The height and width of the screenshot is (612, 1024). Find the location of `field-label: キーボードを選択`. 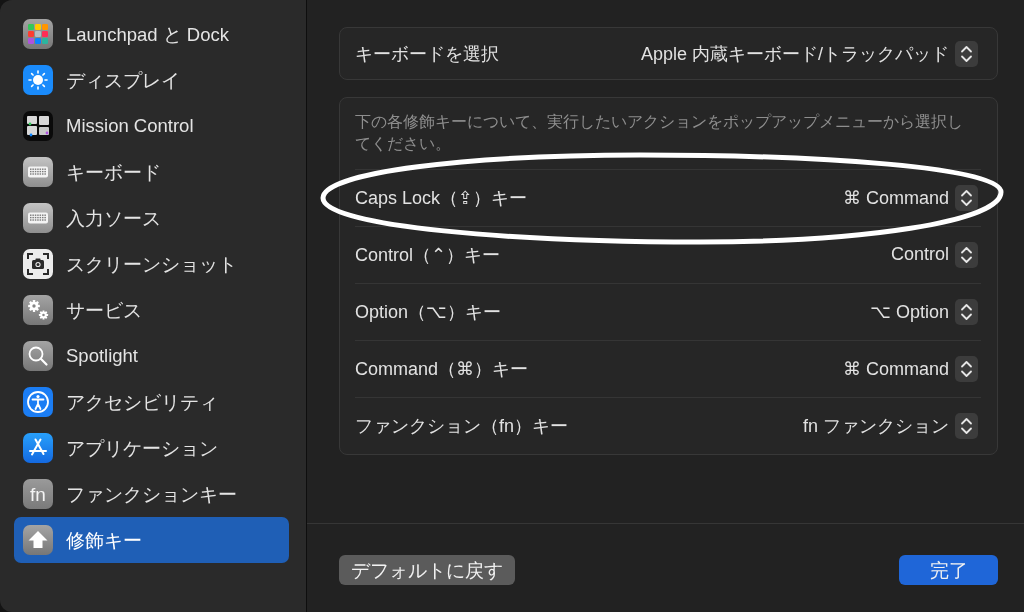

field-label: キーボードを選択 is located at coordinates (427, 54).